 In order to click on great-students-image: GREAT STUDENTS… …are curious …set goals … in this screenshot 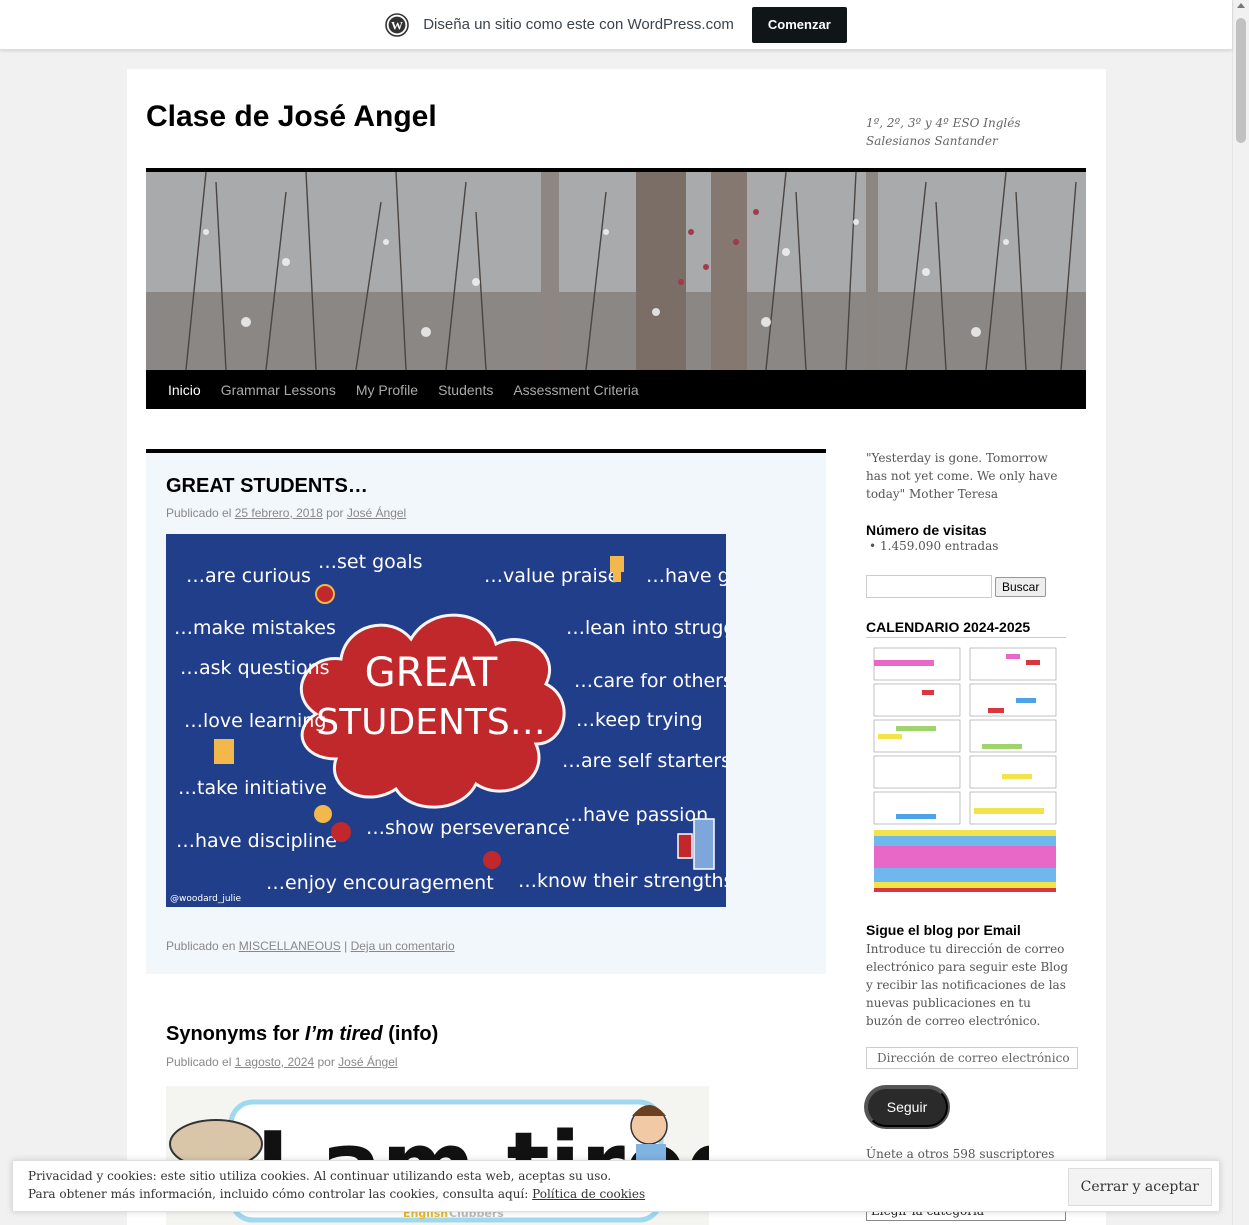, I will do `click(446, 720)`.